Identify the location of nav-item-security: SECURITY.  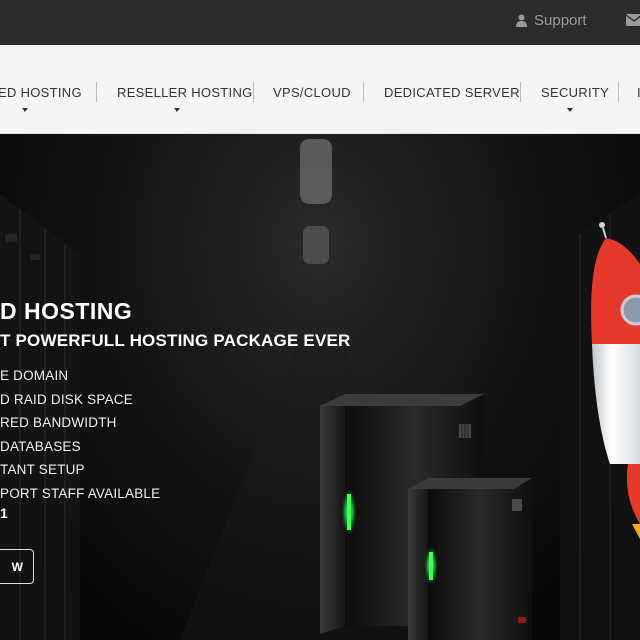
(575, 92).